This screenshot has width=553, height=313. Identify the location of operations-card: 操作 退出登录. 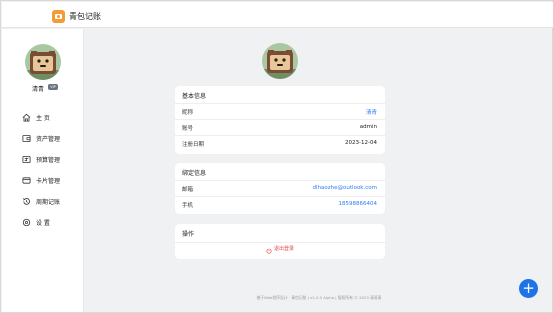
(280, 241).